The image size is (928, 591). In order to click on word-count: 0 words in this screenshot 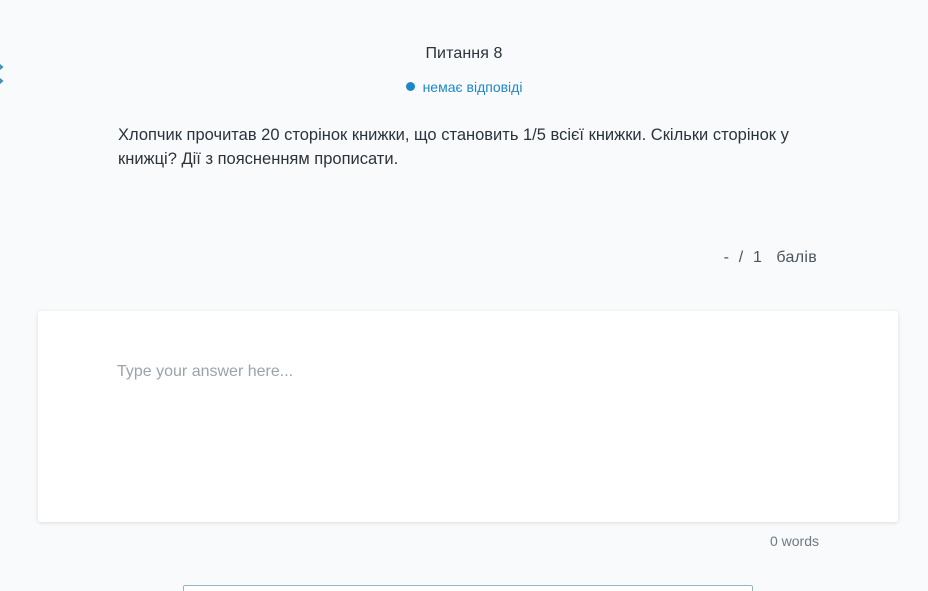, I will do `click(794, 541)`.